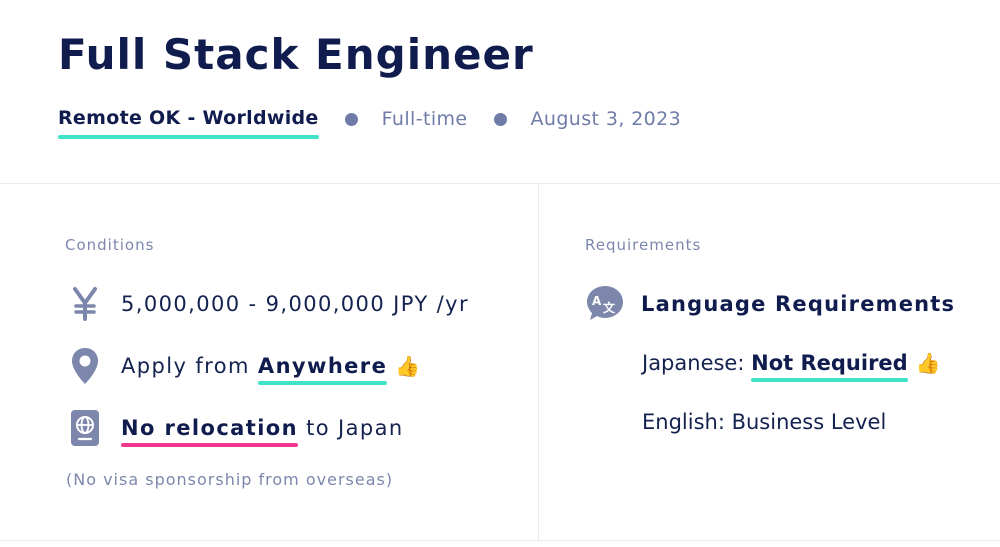  What do you see at coordinates (693, 363) in the screenshot?
I see `japanese-label: Japanese:` at bounding box center [693, 363].